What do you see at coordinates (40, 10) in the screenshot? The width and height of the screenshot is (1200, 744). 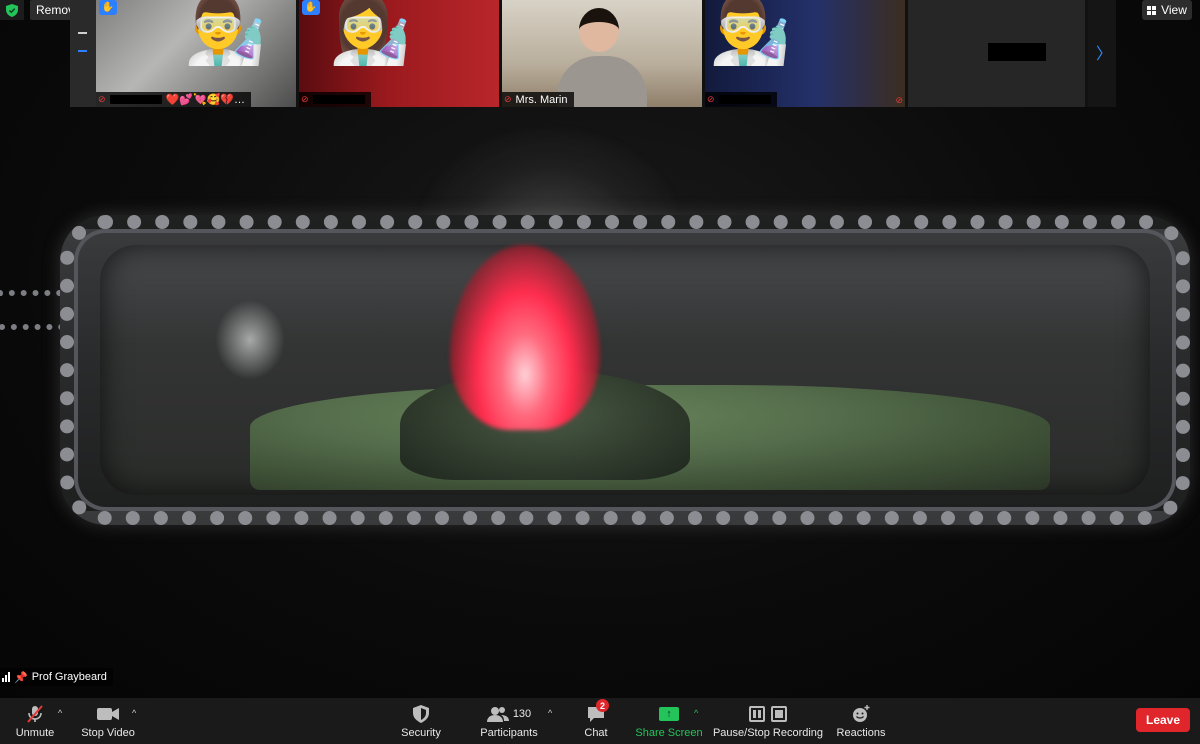 I see `top-left-controls: Remov` at bounding box center [40, 10].